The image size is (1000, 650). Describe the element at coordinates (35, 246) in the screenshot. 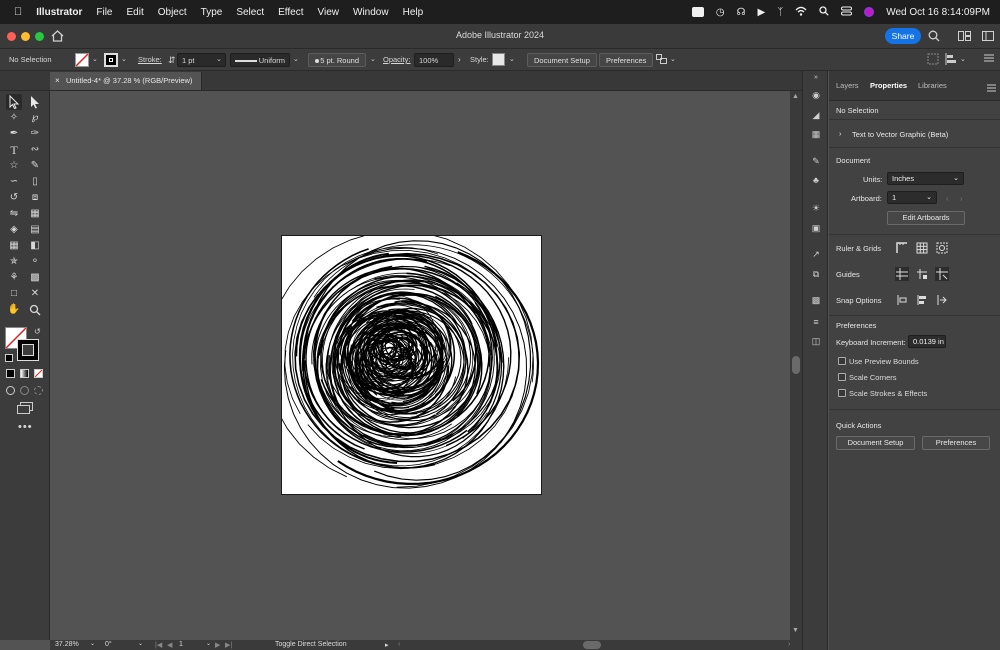

I see `gradient-tool-icon: ◧` at that location.